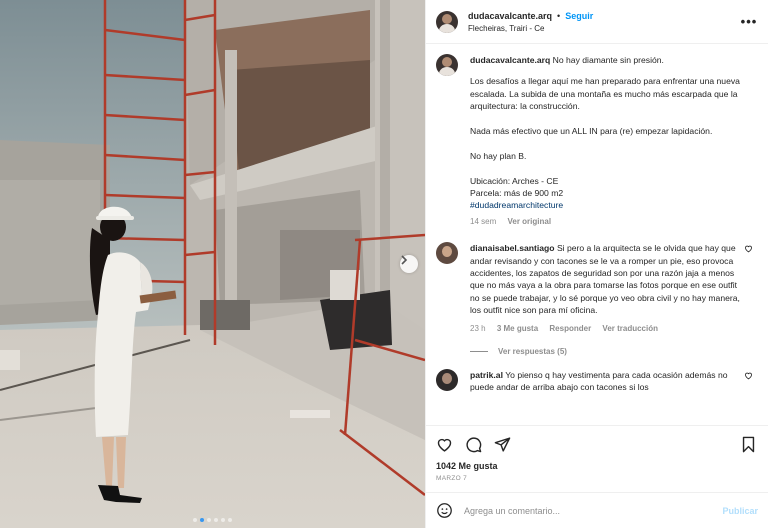  I want to click on caption-title: No hay diamante sin presión., so click(608, 60).